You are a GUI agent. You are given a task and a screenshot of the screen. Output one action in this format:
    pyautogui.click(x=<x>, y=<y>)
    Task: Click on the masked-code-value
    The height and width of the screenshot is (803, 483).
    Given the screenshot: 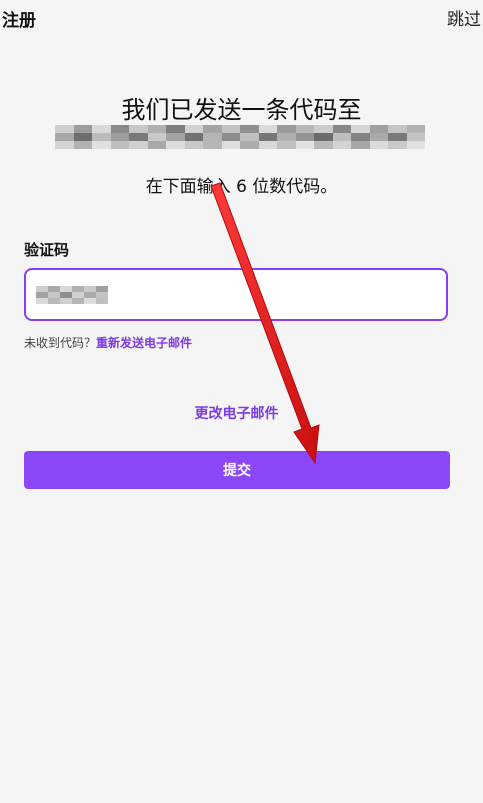 What is the action you would take?
    pyautogui.click(x=72, y=295)
    